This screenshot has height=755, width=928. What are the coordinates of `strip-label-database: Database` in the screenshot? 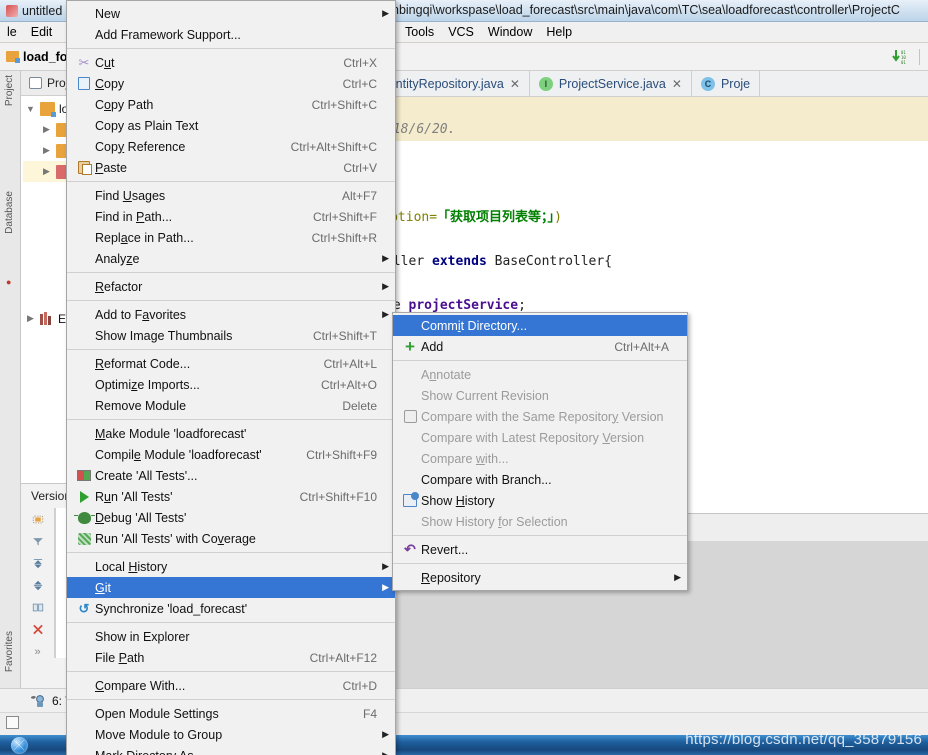 It's located at (9, 212).